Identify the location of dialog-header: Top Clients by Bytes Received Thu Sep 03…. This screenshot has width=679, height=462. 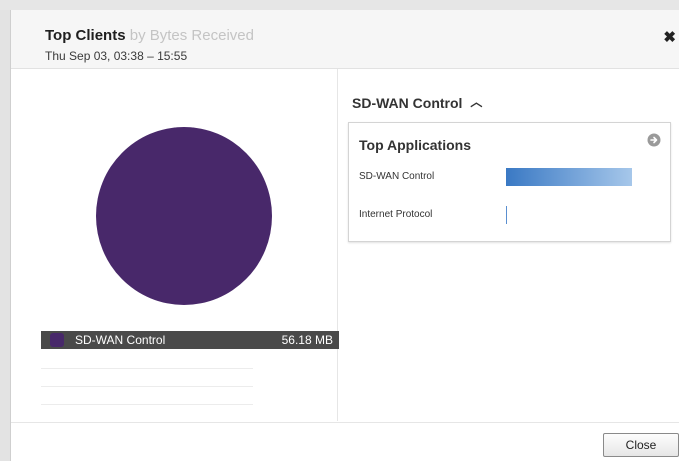
(345, 39).